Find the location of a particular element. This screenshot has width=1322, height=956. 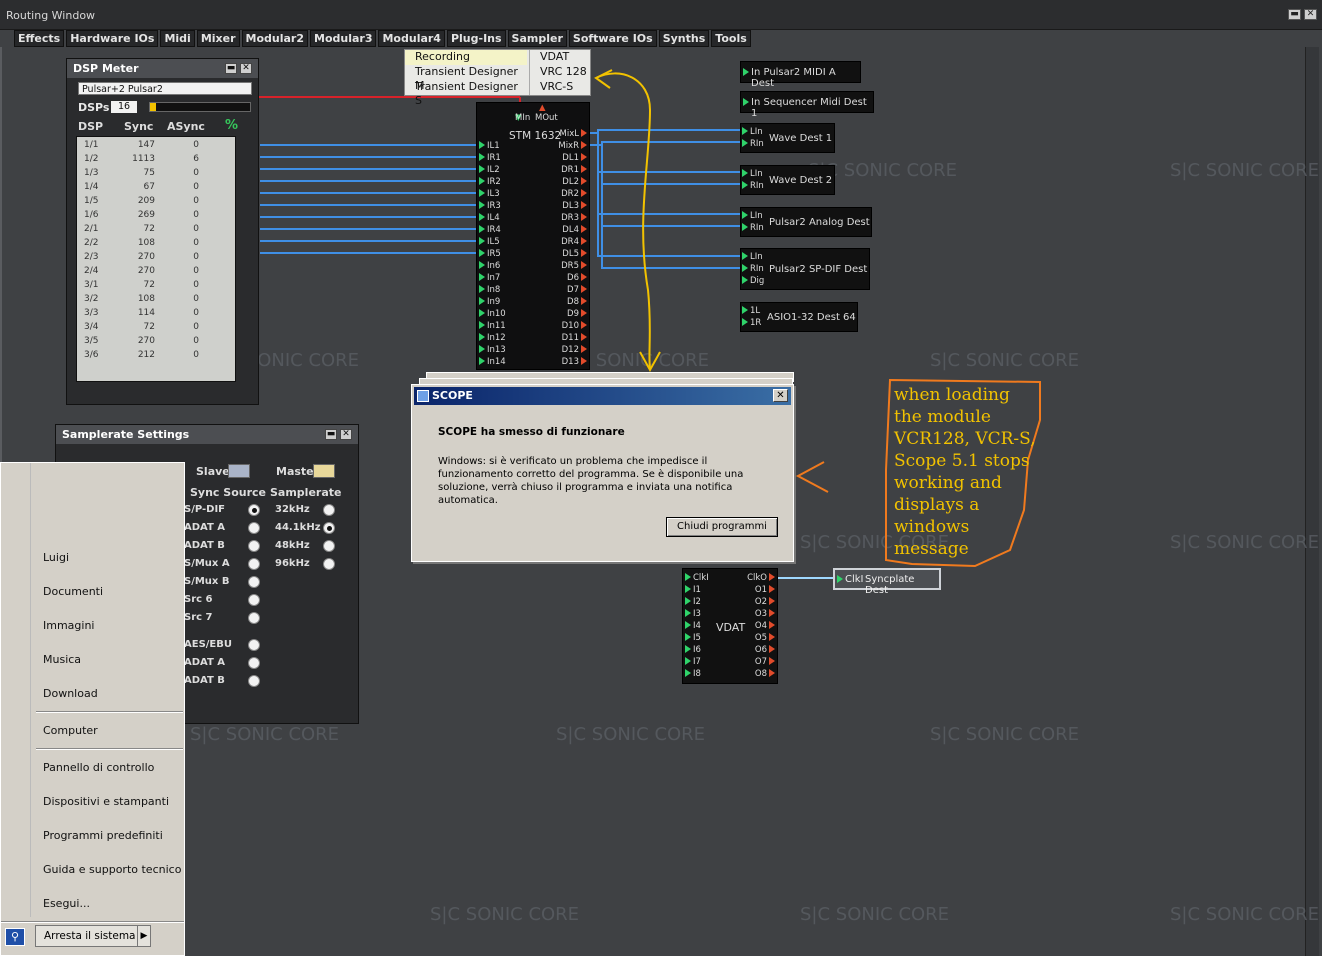

output-pin: D11 is located at coordinates (572, 339).